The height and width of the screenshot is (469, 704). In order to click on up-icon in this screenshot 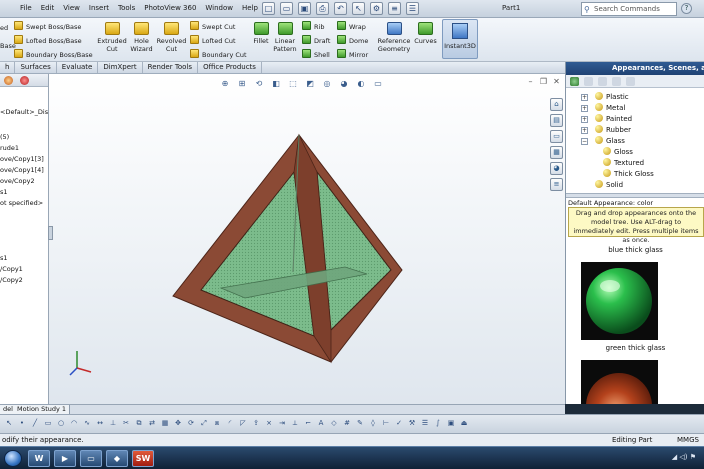, I will do `click(616, 81)`.